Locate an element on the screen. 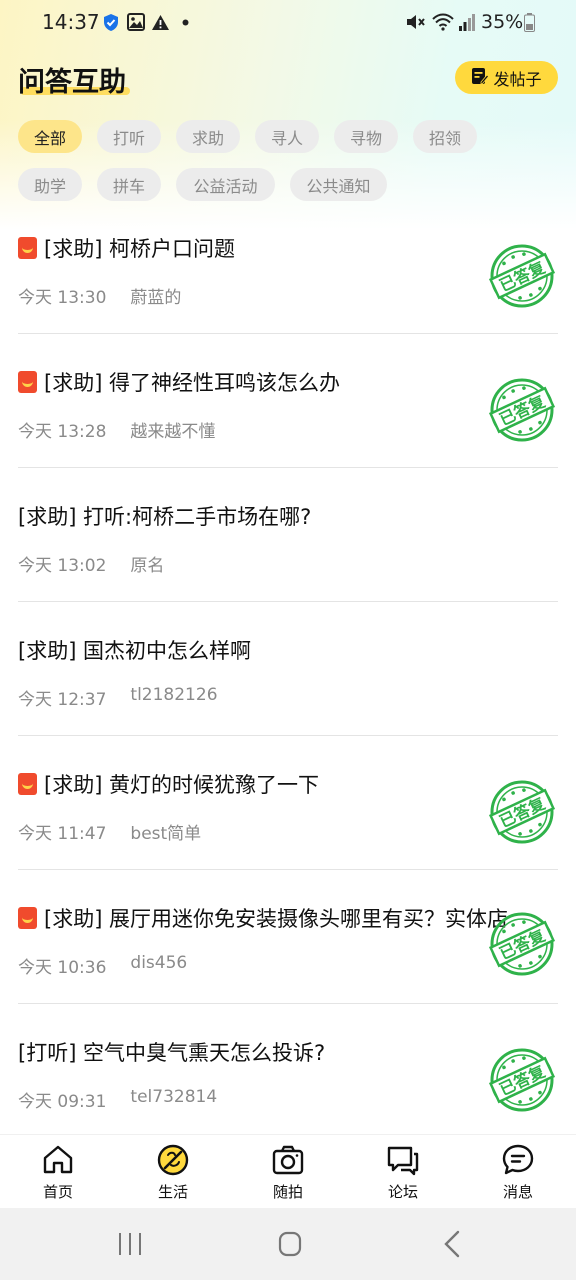 Image resolution: width=576 pixels, height=1280 pixels. warning-icon is located at coordinates (160, 22).